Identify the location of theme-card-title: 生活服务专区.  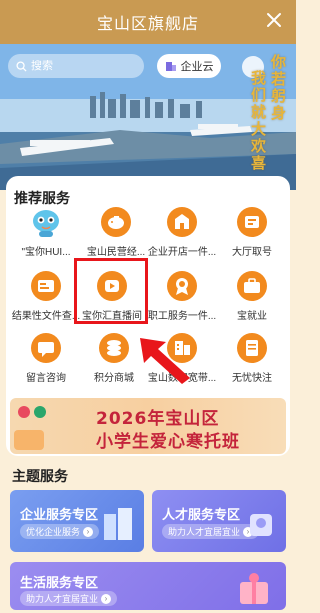
(59, 582).